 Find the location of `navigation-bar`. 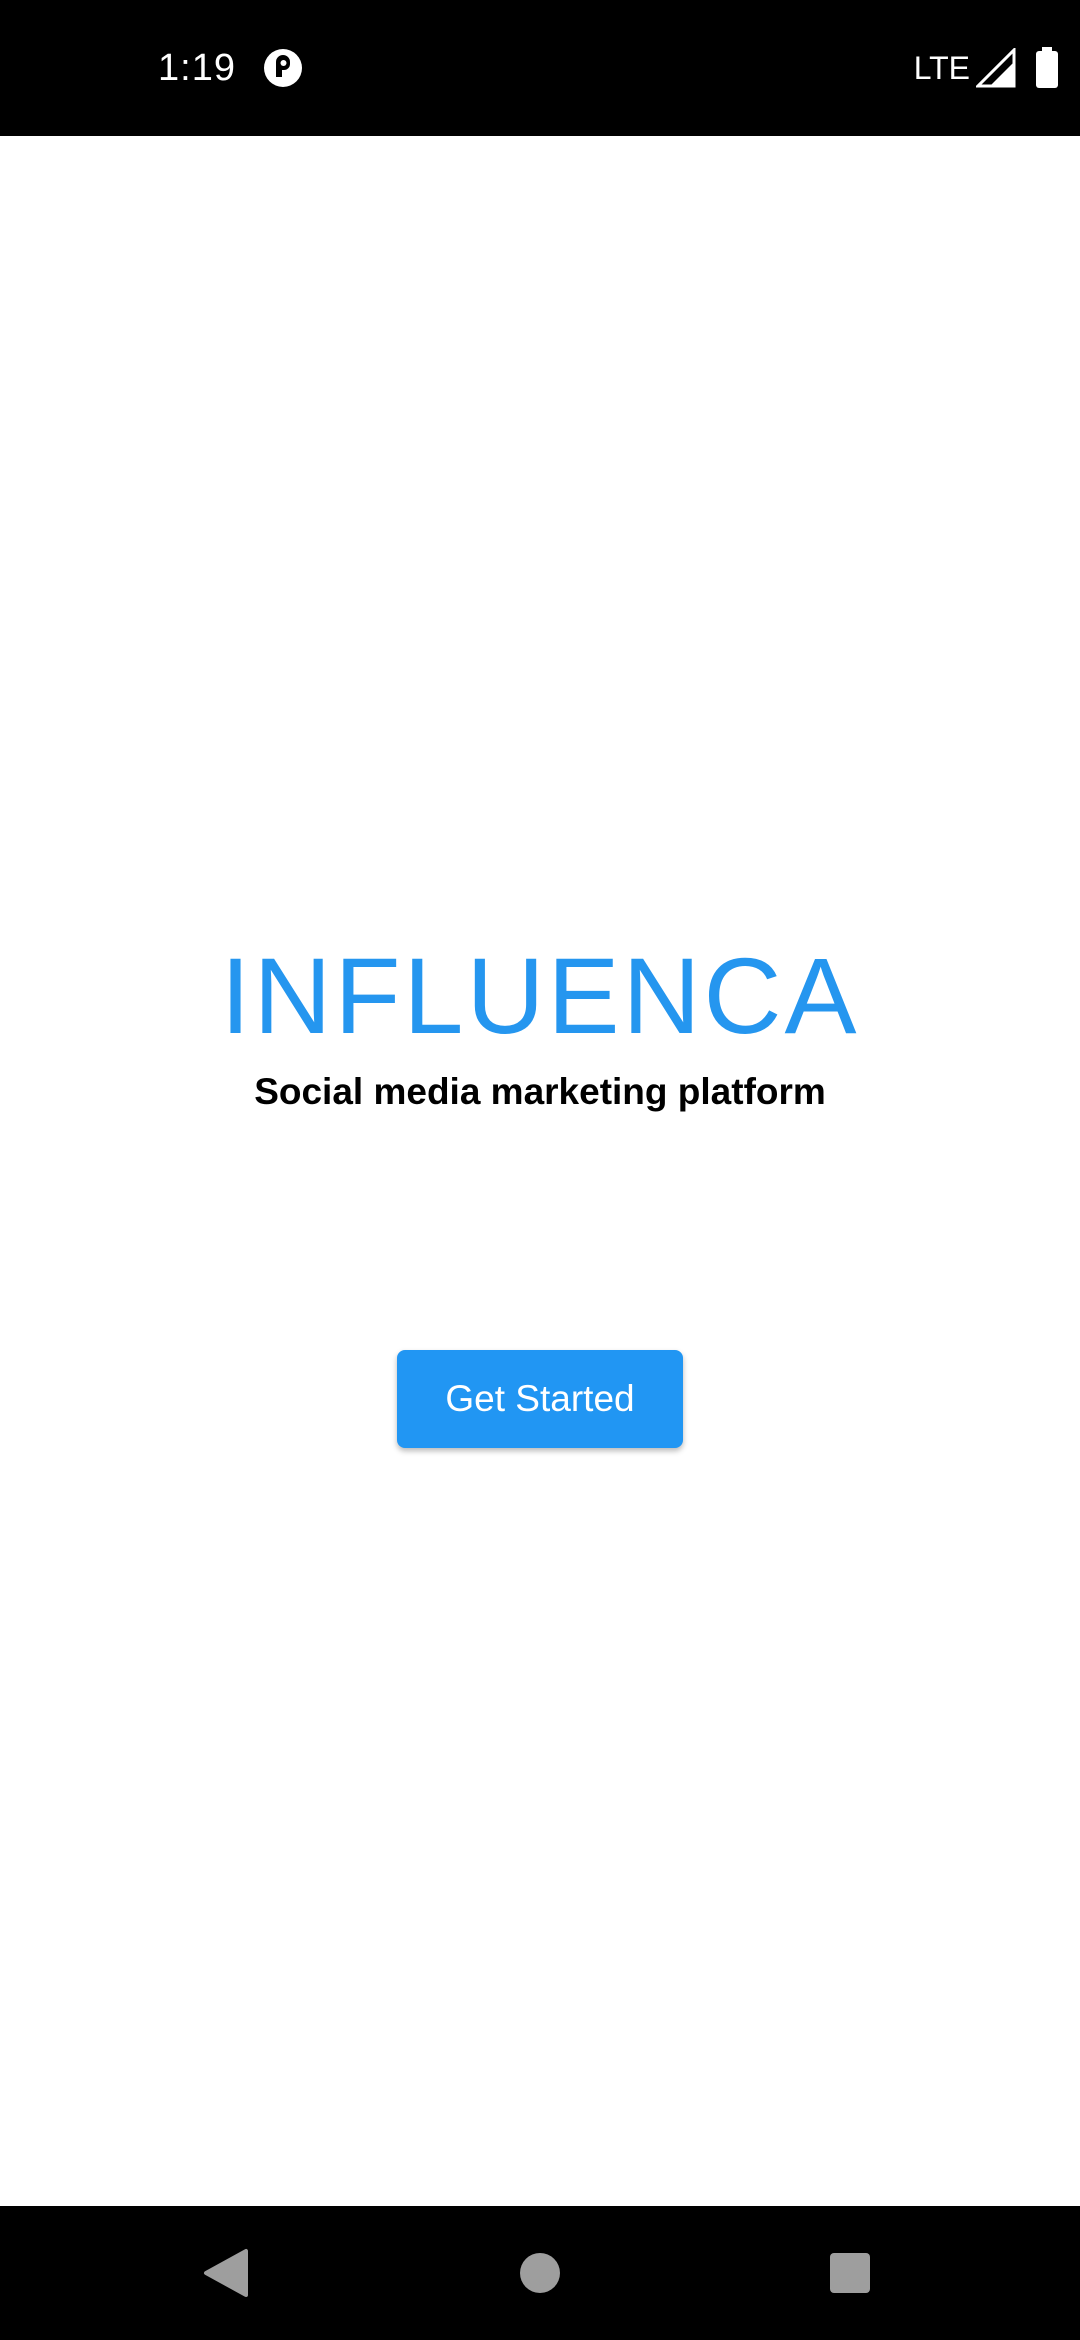

navigation-bar is located at coordinates (540, 2273).